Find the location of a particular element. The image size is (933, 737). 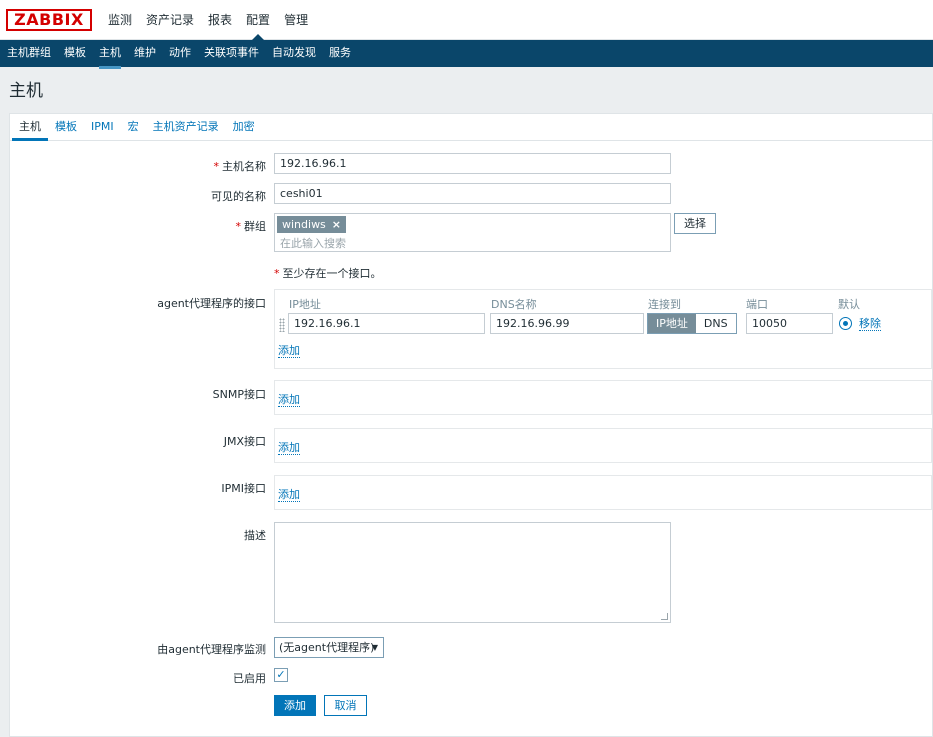

proxy-select: (无agent代理程序) ▼ is located at coordinates (329, 647).